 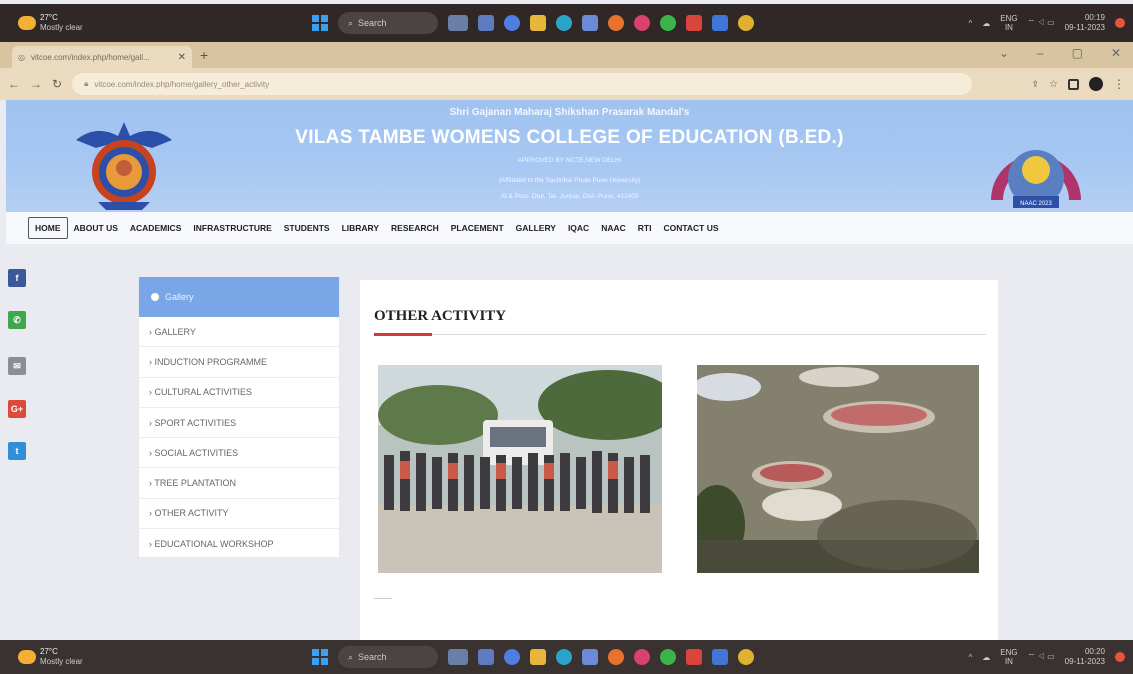 What do you see at coordinates (61, 661) in the screenshot?
I see `weather-desc: Mostly clear` at bounding box center [61, 661].